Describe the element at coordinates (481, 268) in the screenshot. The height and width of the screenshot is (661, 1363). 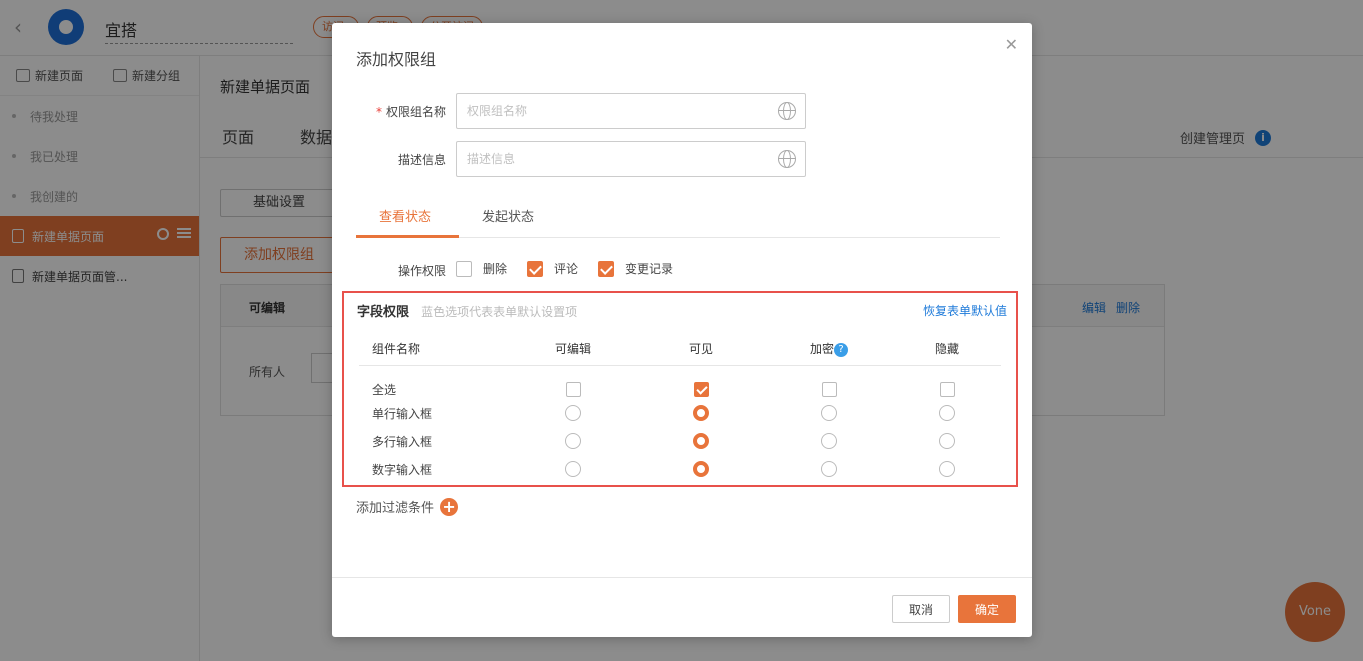
I see `op-delete-checkbox: 删除` at that location.